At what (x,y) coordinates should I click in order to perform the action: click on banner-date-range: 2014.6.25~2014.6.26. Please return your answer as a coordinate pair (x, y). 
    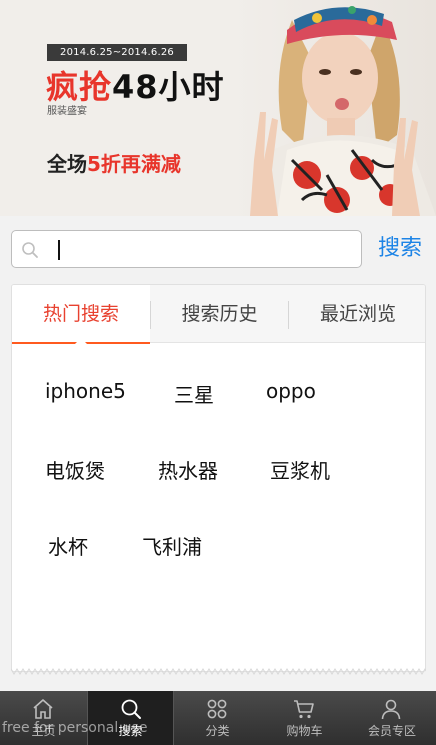
    Looking at the image, I should click on (117, 52).